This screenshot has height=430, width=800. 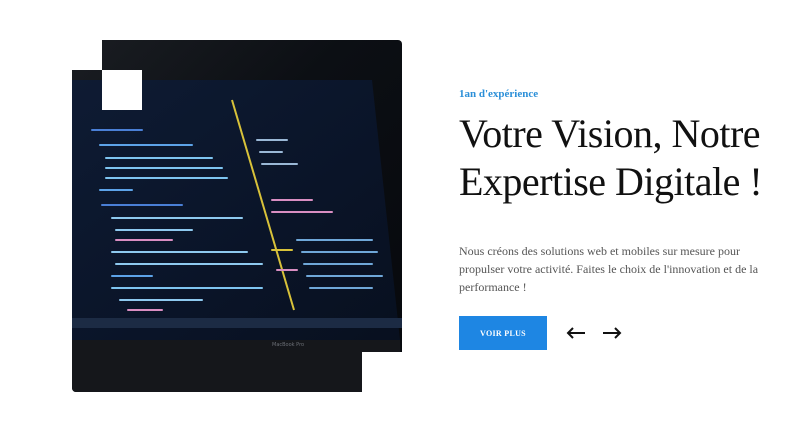 I want to click on headline-line-1: Votre Vision, Notre, so click(x=610, y=133).